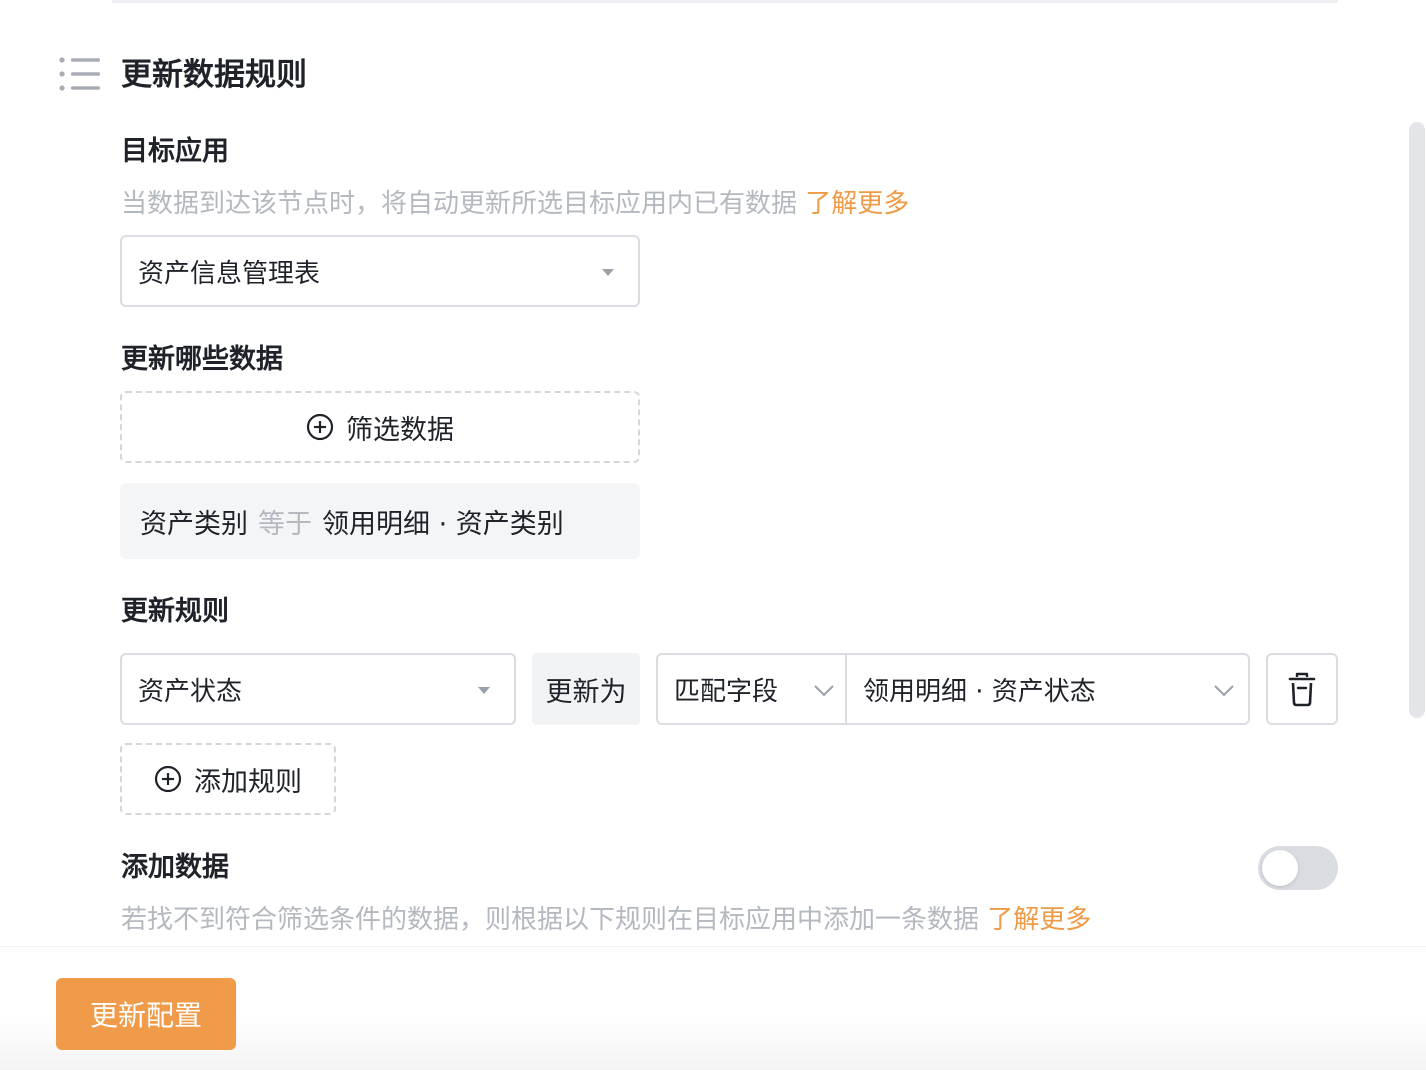 The height and width of the screenshot is (1070, 1426). What do you see at coordinates (443, 524) in the screenshot?
I see `filter-condition-value: 领用明细 · 资产类别` at bounding box center [443, 524].